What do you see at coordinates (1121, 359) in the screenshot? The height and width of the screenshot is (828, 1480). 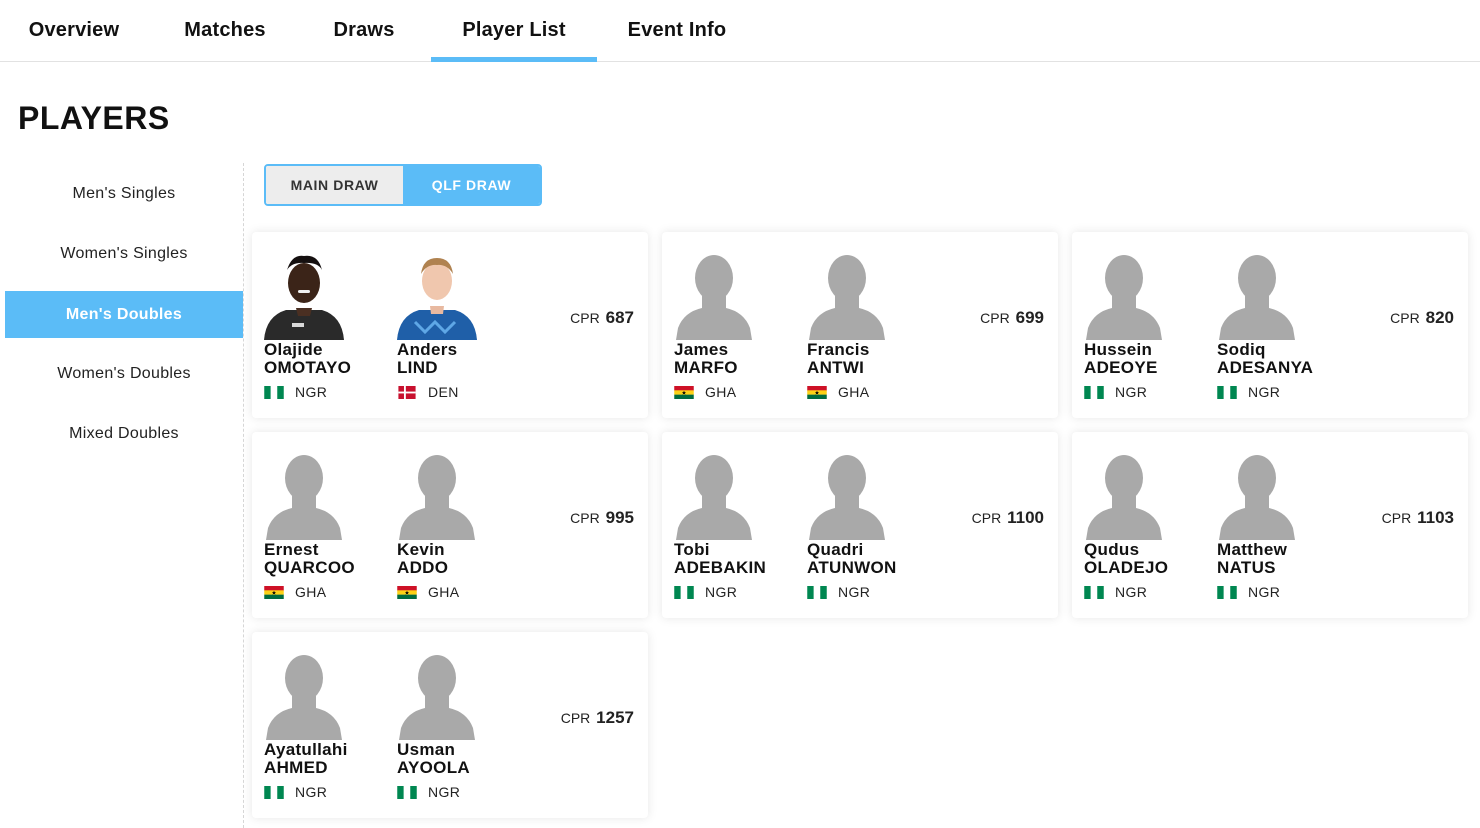 I see `player-name: Hussein ADEOYE` at bounding box center [1121, 359].